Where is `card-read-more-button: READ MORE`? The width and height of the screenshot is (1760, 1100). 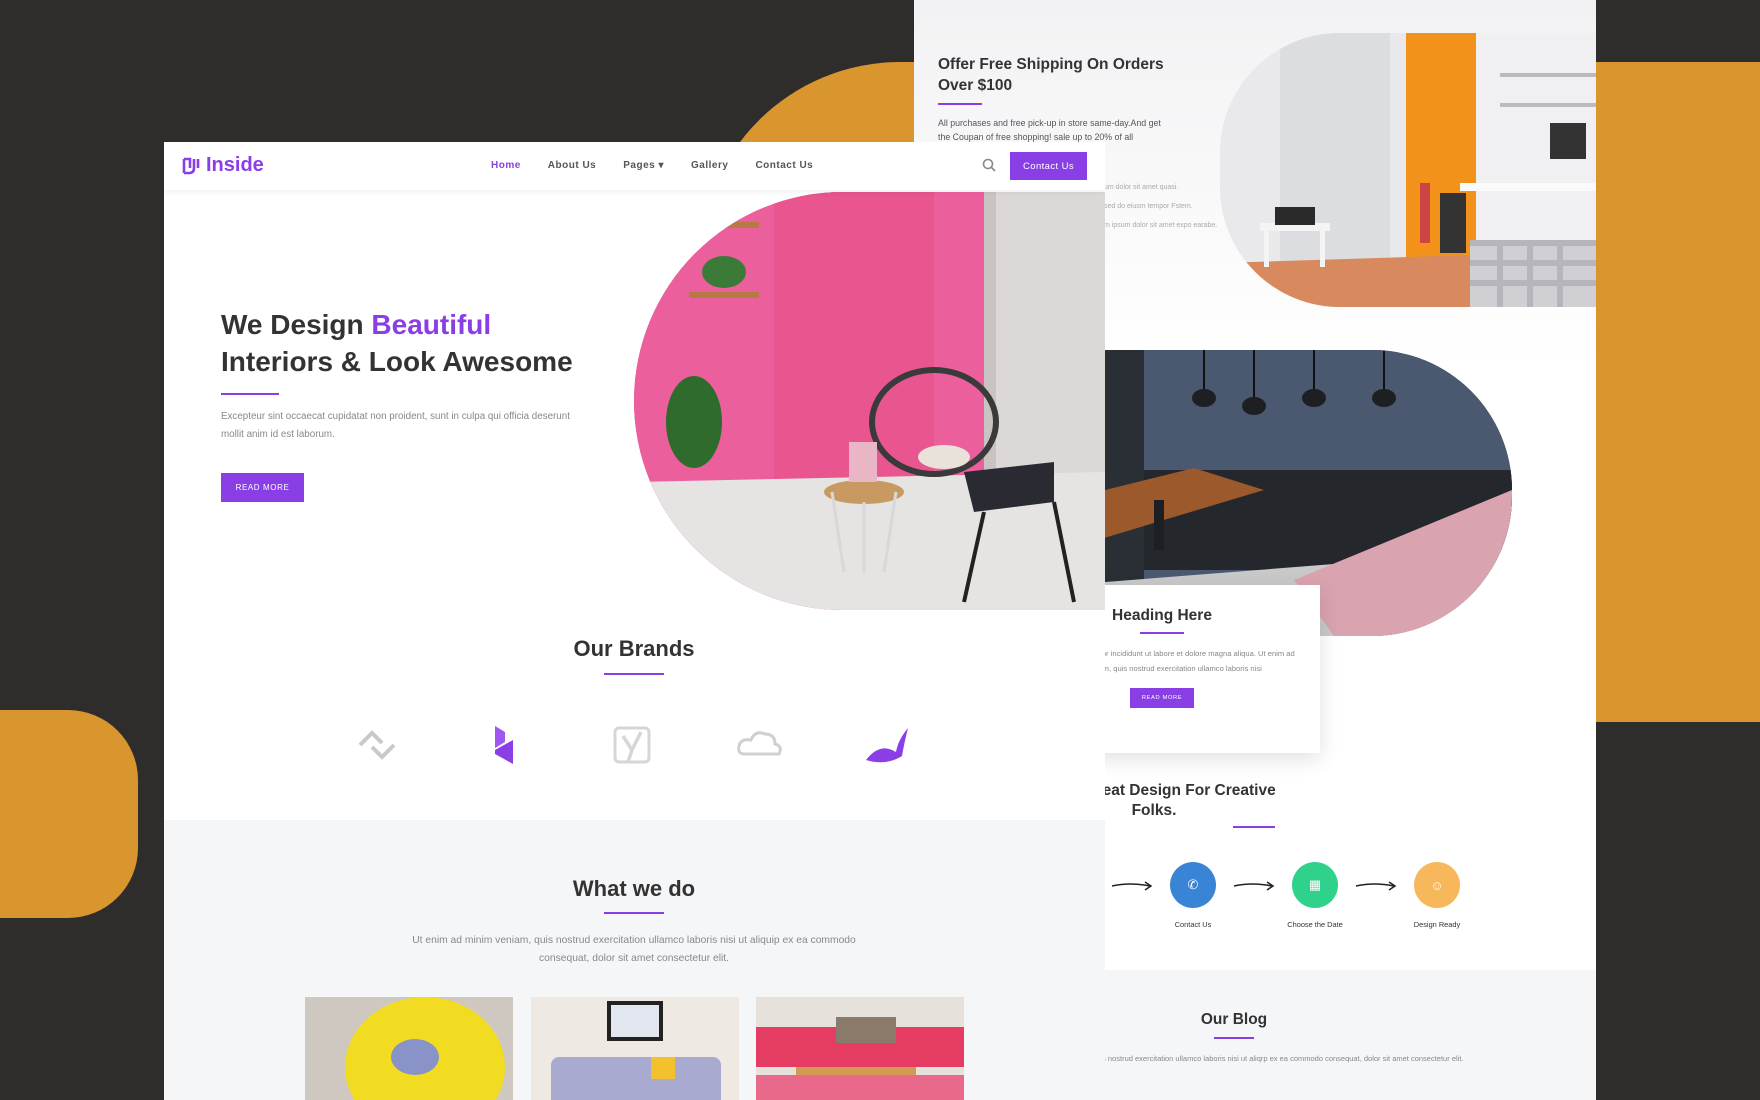 card-read-more-button: READ MORE is located at coordinates (1162, 698).